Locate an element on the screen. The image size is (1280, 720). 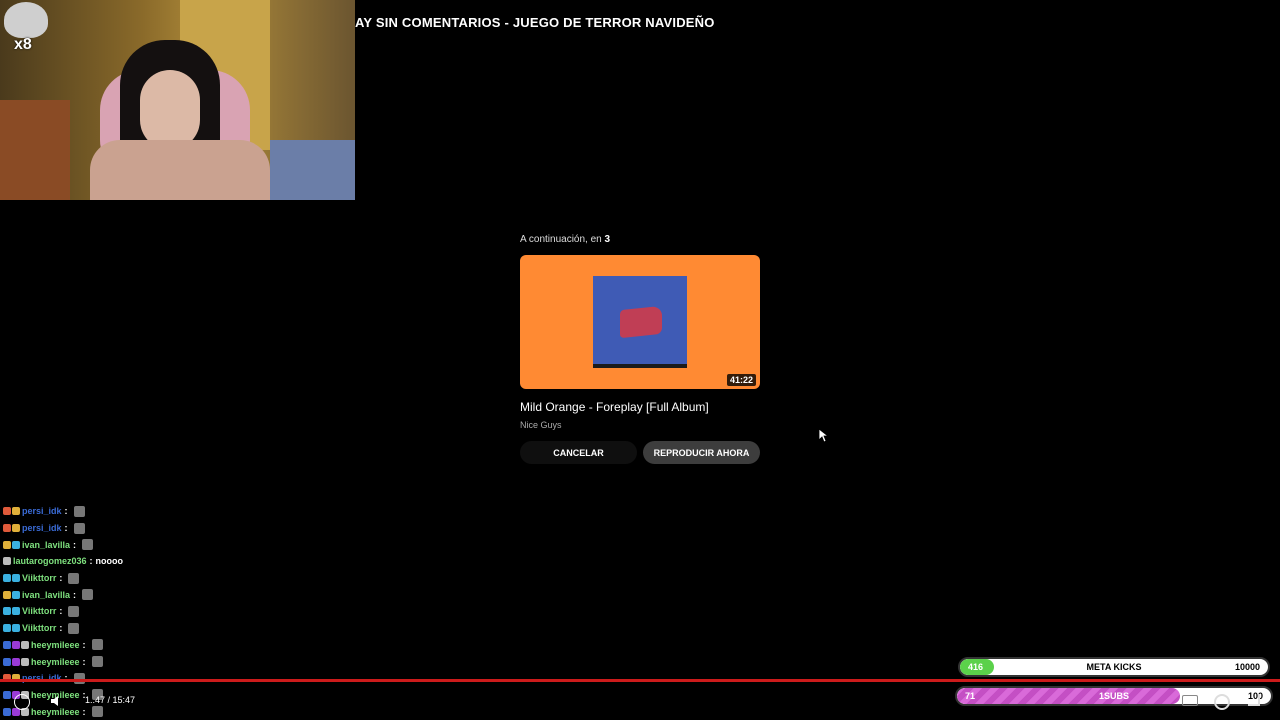
up-next-buttons: CANCELAR REPRODUCIR AHORA is located at coordinates (640, 452).